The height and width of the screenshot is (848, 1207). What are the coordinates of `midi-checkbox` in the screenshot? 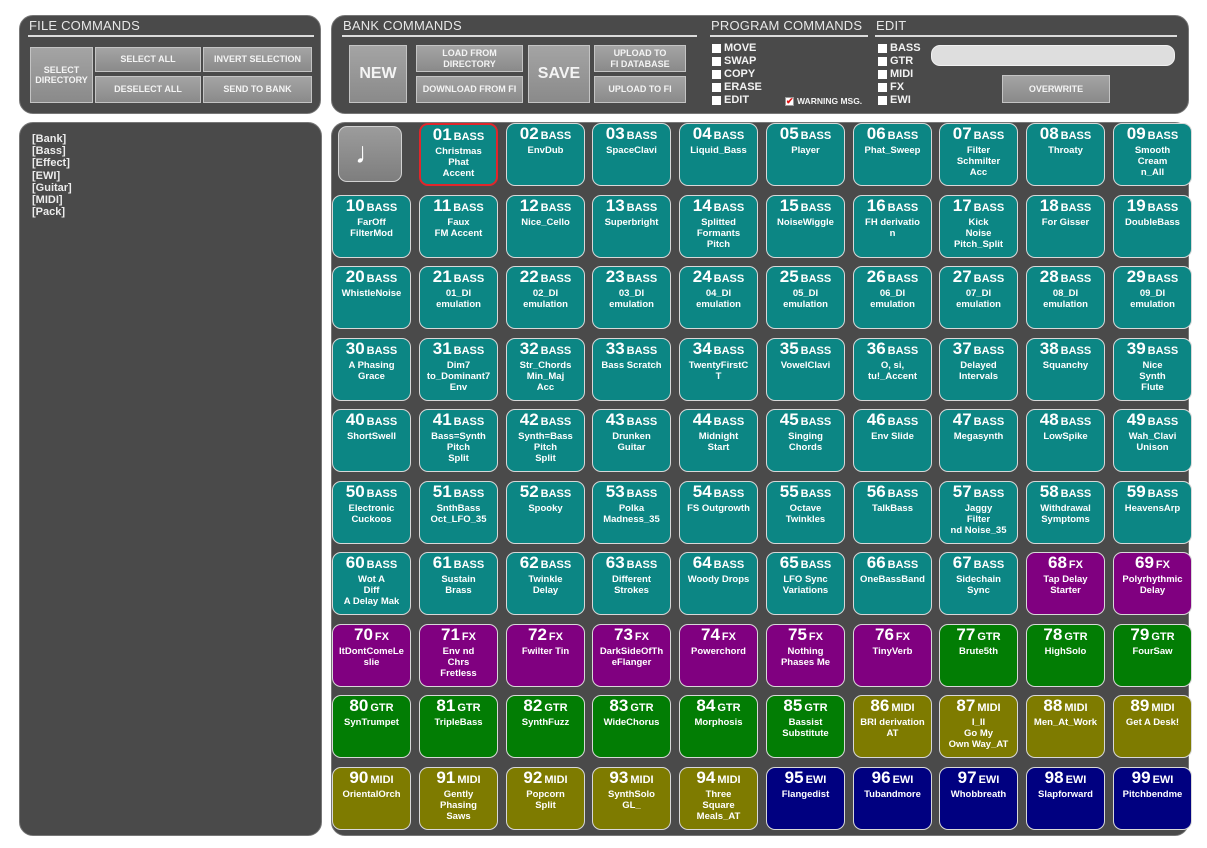 It's located at (882, 74).